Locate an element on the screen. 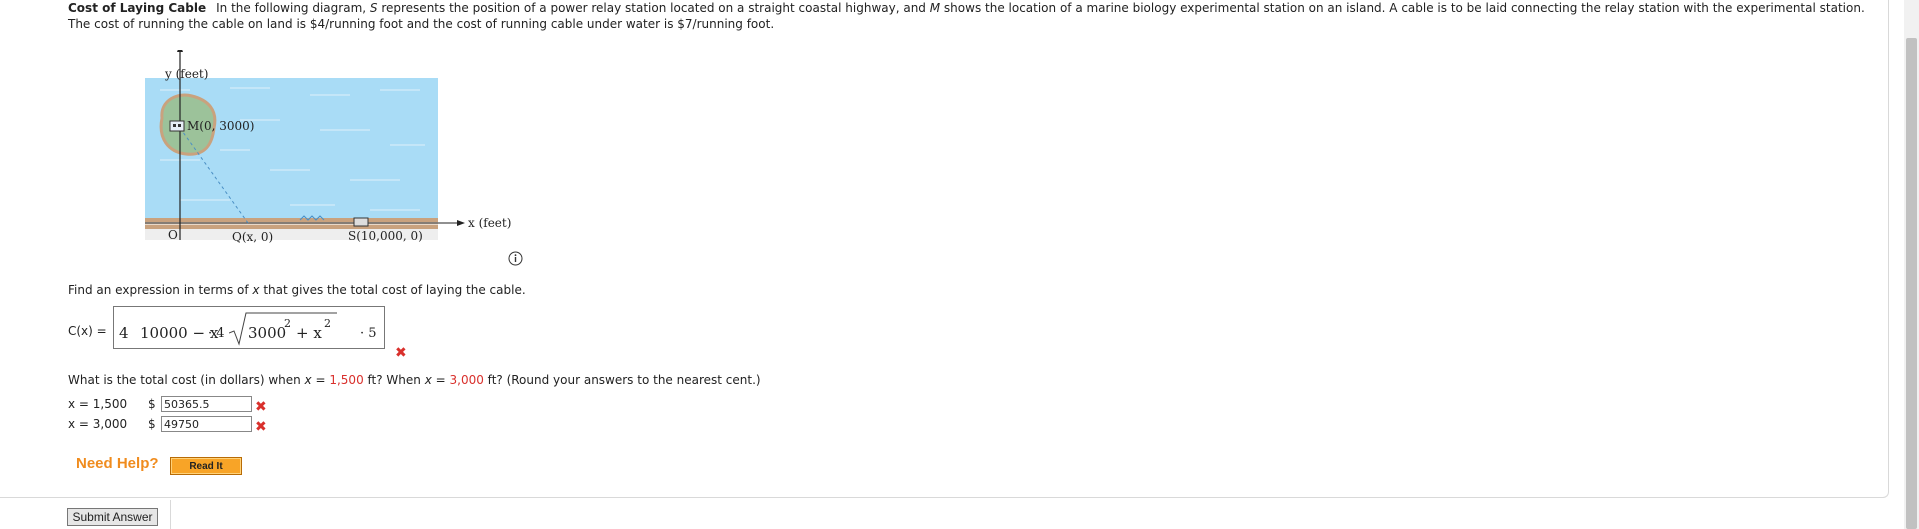  answer-2-label: x = 3,000 is located at coordinates (98, 424).